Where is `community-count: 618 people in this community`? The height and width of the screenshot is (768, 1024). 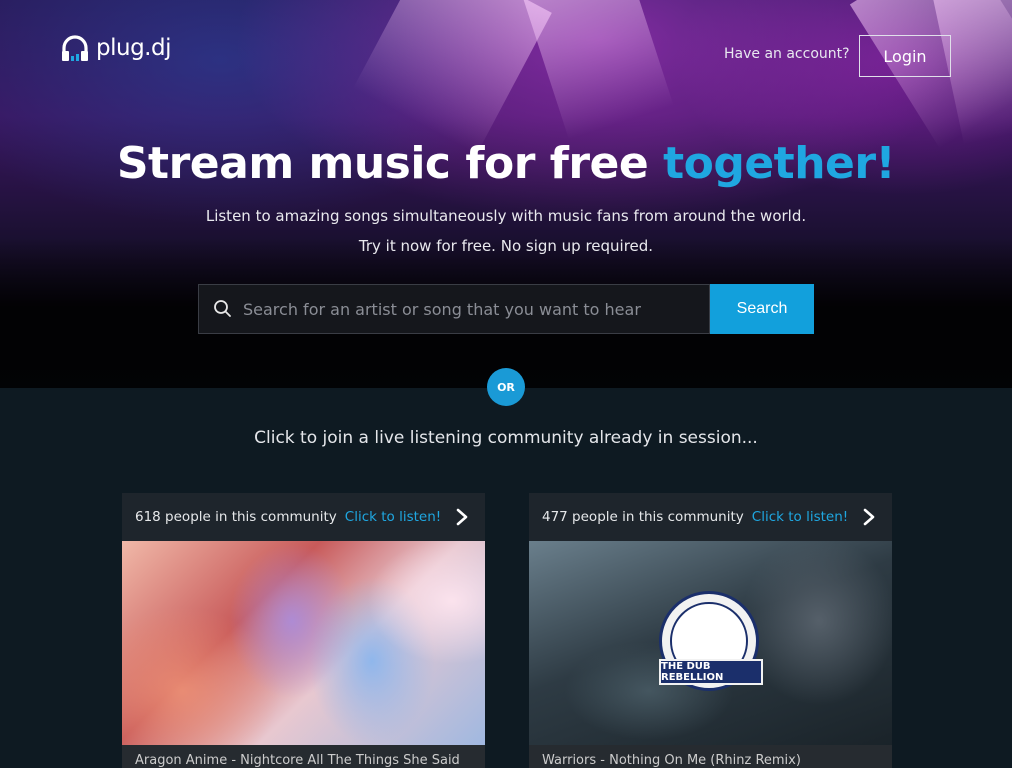 community-count: 618 people in this community is located at coordinates (236, 517).